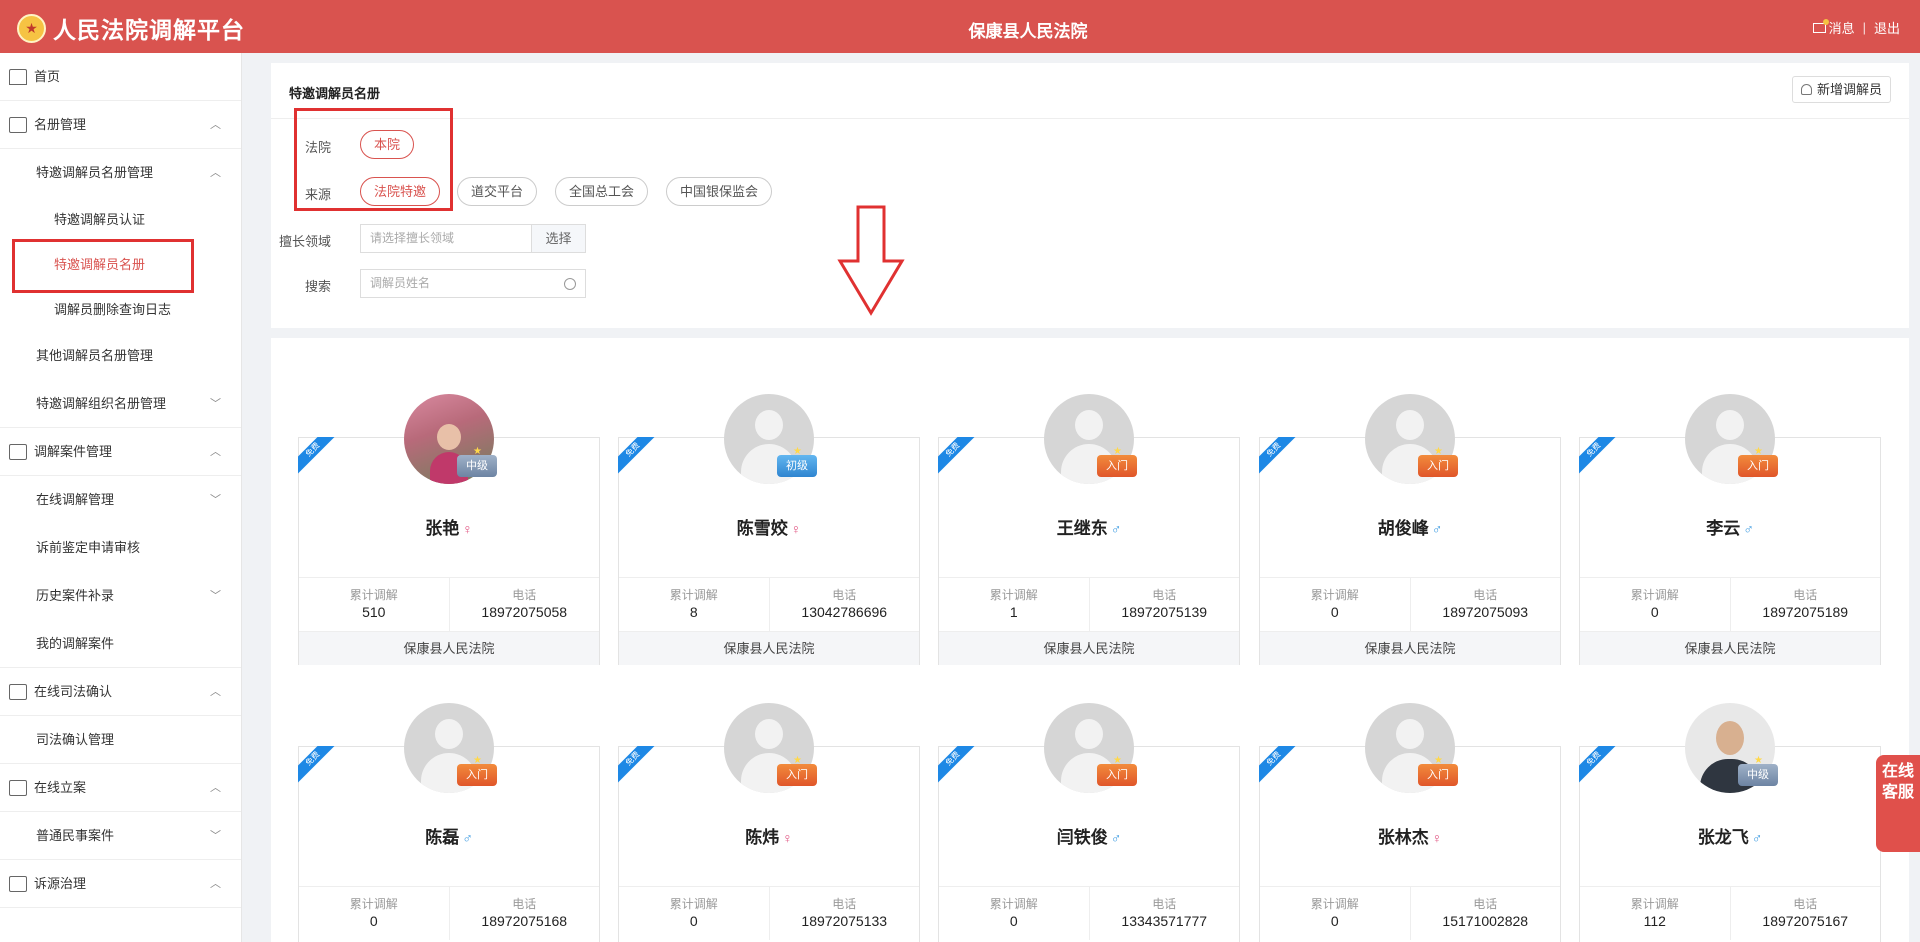 This screenshot has height=942, width=1920. Describe the element at coordinates (1730, 822) in the screenshot. I see `mediator-card: 免费 ★ 中级 张龙飞 ♂ 累计调解 112 电话 18972075167` at that location.